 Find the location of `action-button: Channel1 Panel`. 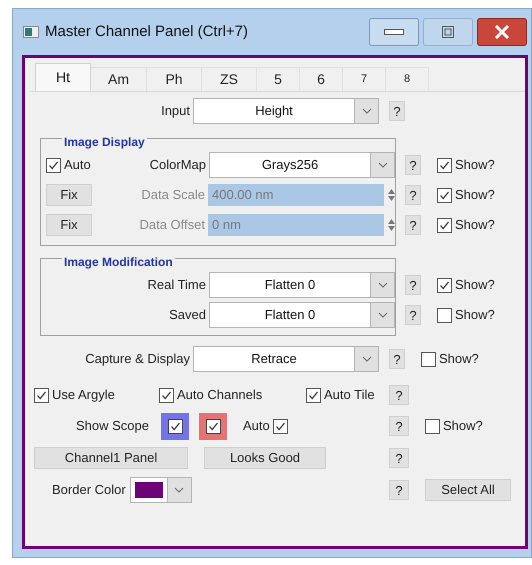

action-button: Channel1 Panel is located at coordinates (111, 458).